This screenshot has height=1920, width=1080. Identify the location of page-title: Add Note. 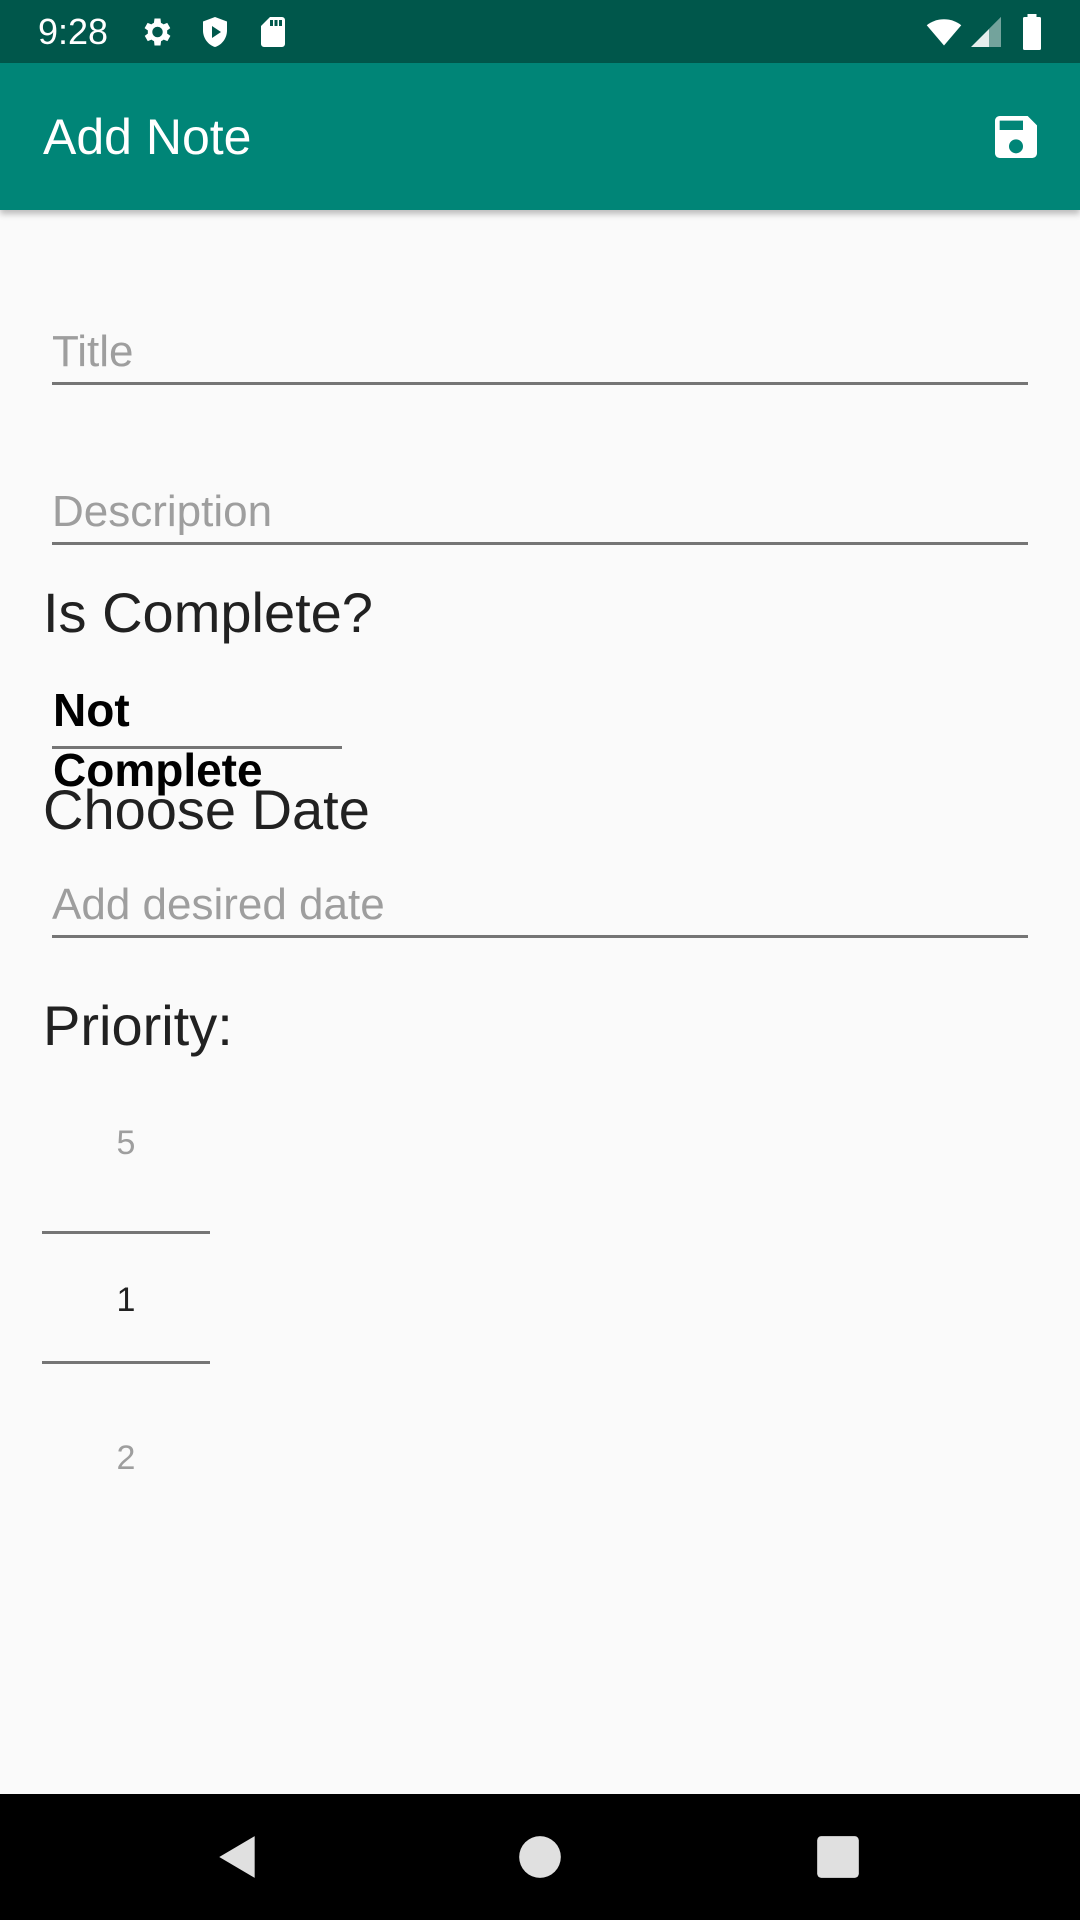
(147, 137).